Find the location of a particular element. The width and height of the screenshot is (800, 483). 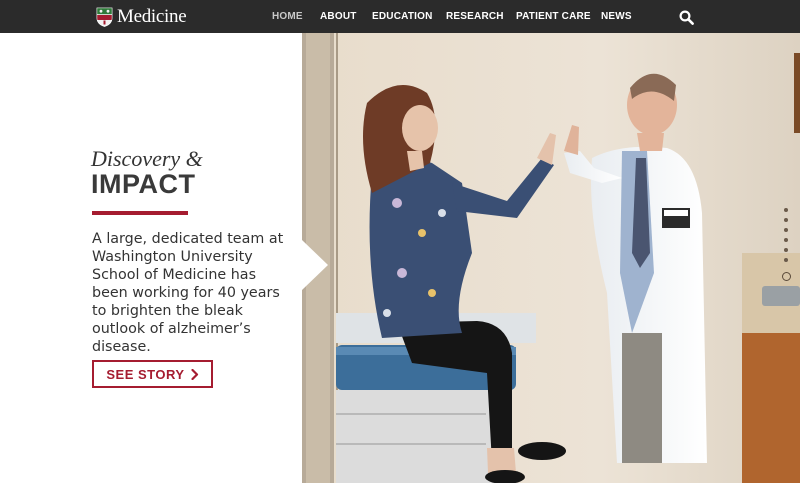

site-logo: Medicine is located at coordinates (141, 17).